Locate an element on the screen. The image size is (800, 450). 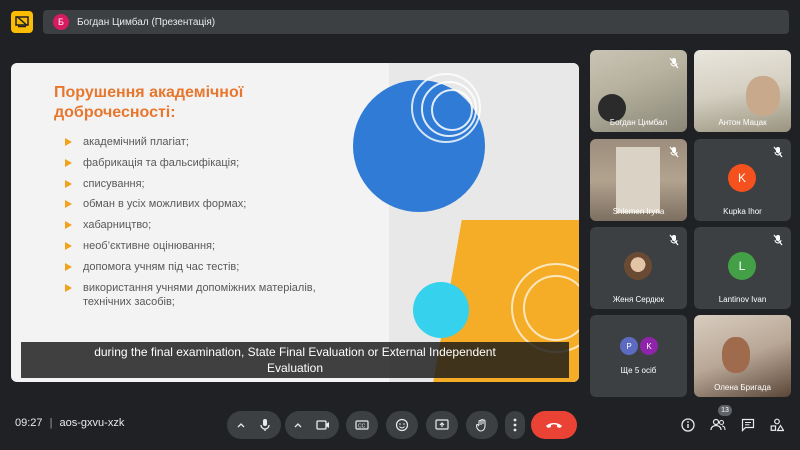
slide-bullet: необ’єктивне оцінювання; is located at coordinates (213, 249).